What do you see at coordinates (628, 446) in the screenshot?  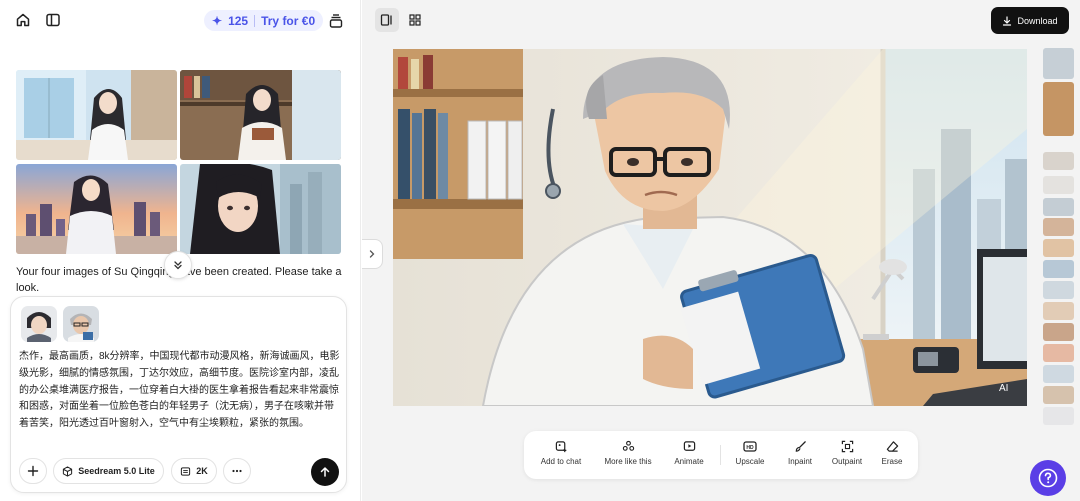 I see `sparkle-icon` at bounding box center [628, 446].